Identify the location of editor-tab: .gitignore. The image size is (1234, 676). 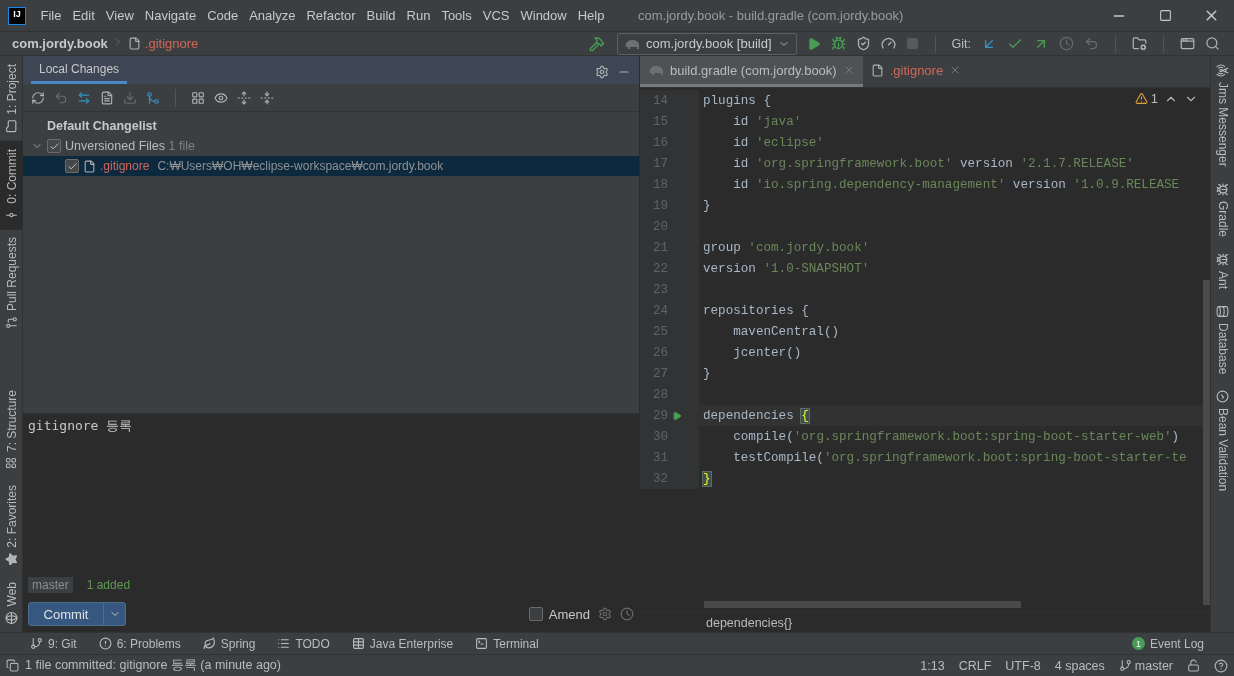
(916, 71).